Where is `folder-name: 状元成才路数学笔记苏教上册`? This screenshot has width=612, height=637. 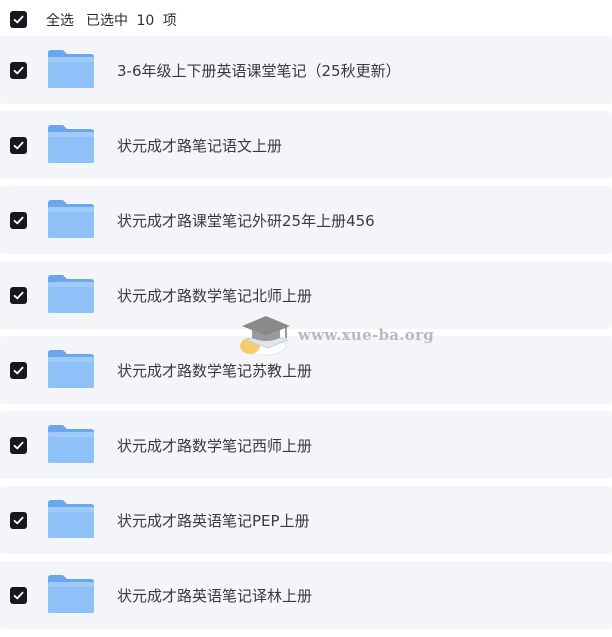
folder-name: 状元成才路数学笔记苏教上册 is located at coordinates (214, 370).